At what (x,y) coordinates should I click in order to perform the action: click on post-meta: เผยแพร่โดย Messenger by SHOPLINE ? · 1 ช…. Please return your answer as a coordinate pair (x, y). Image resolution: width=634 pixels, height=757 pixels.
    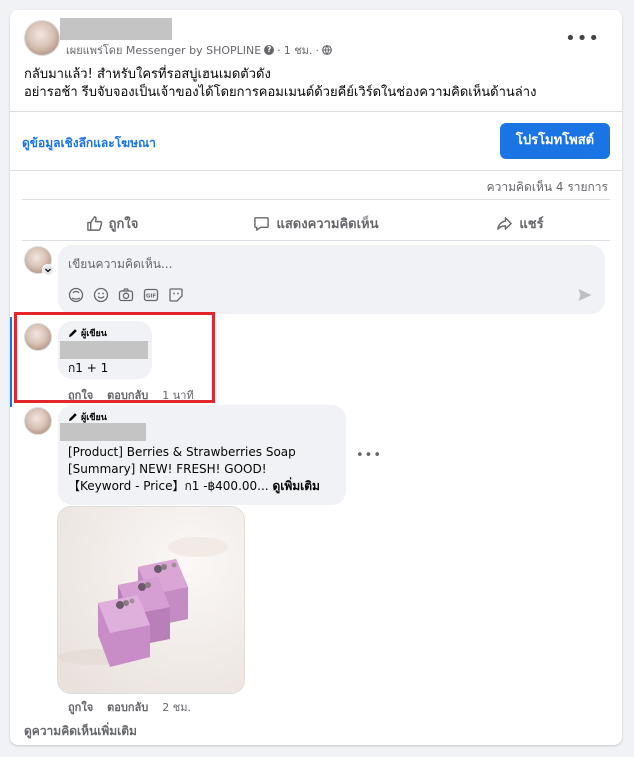
    Looking at the image, I should click on (199, 50).